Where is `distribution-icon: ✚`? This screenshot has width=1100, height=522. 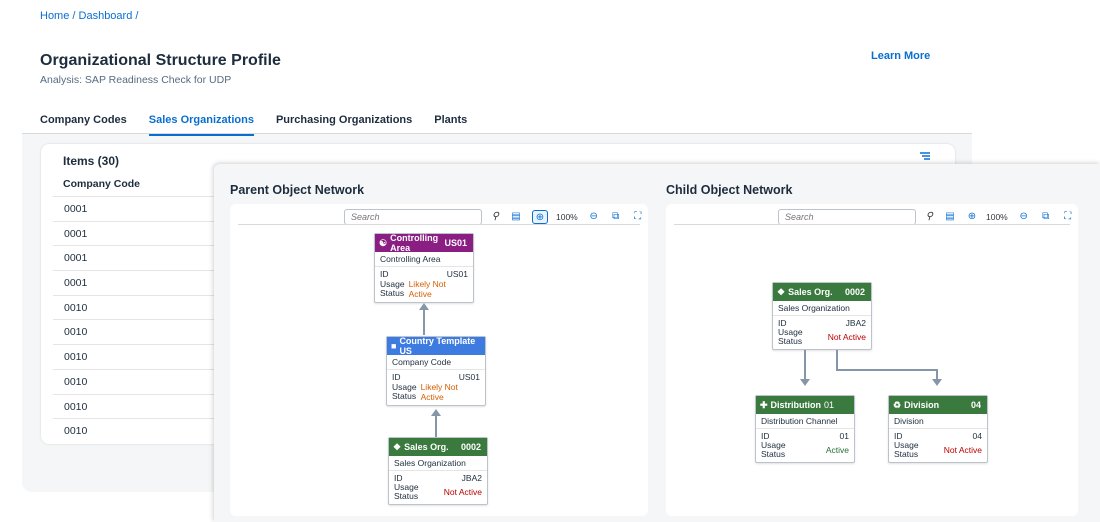 distribution-icon: ✚ is located at coordinates (764, 404).